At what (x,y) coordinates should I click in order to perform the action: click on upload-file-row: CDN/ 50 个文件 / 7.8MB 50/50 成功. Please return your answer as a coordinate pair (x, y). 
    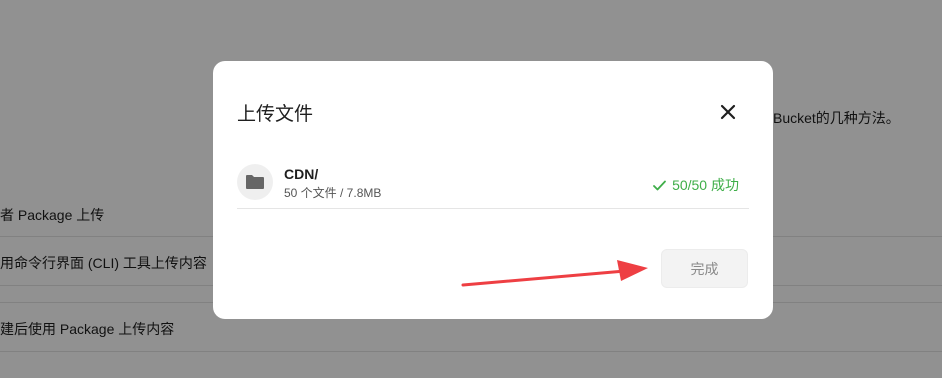
    Looking at the image, I should click on (493, 185).